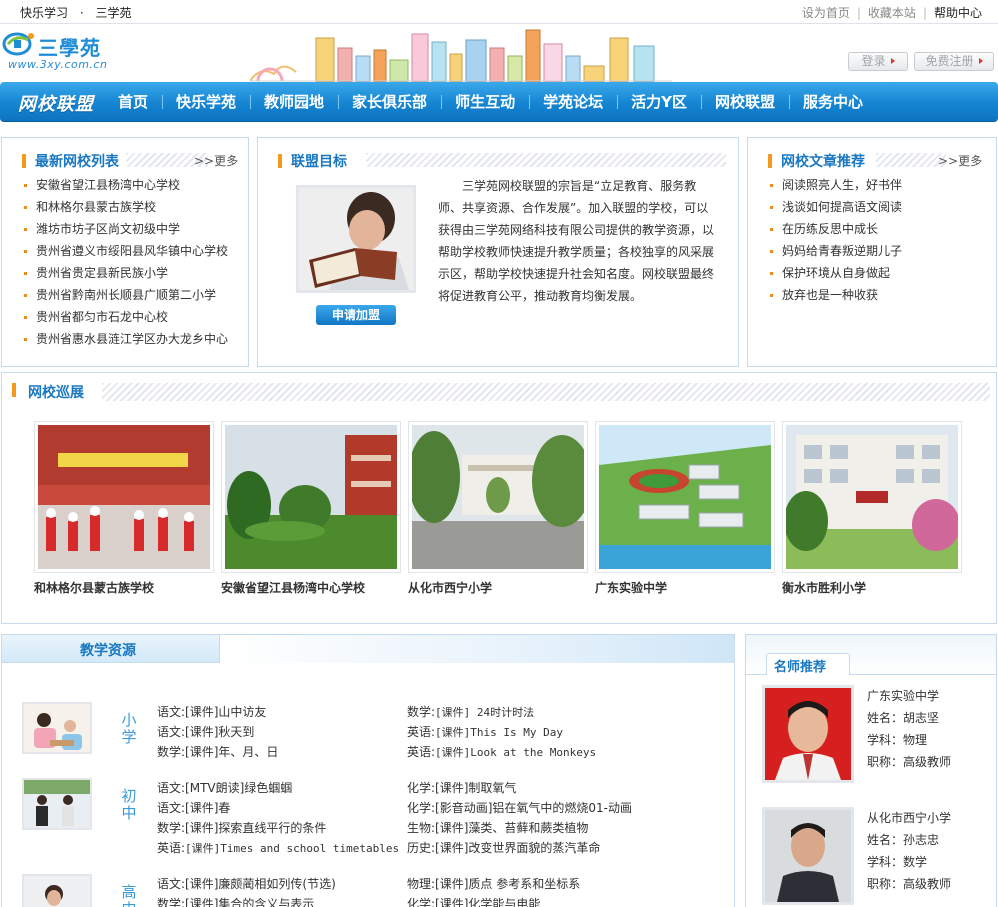 This screenshot has width=998, height=907. What do you see at coordinates (836, 229) in the screenshot?
I see `list-item: 在历练反思中成长` at bounding box center [836, 229].